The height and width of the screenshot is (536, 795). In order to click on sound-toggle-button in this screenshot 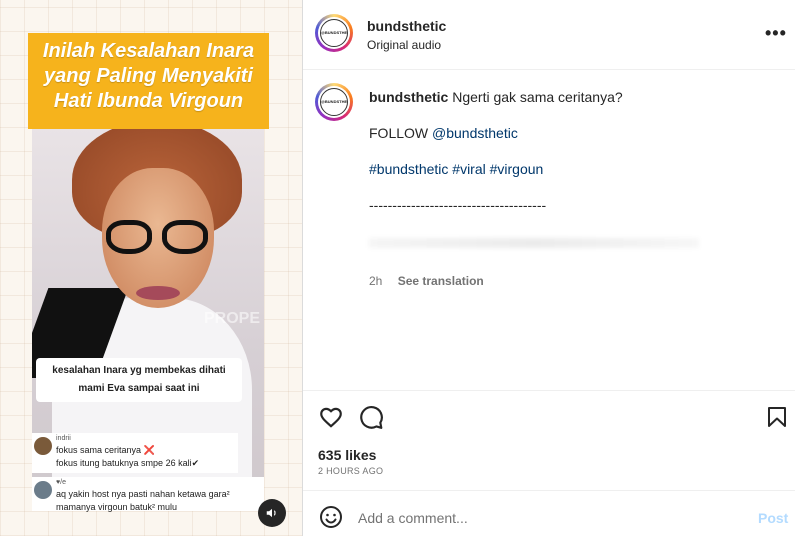, I will do `click(272, 513)`.